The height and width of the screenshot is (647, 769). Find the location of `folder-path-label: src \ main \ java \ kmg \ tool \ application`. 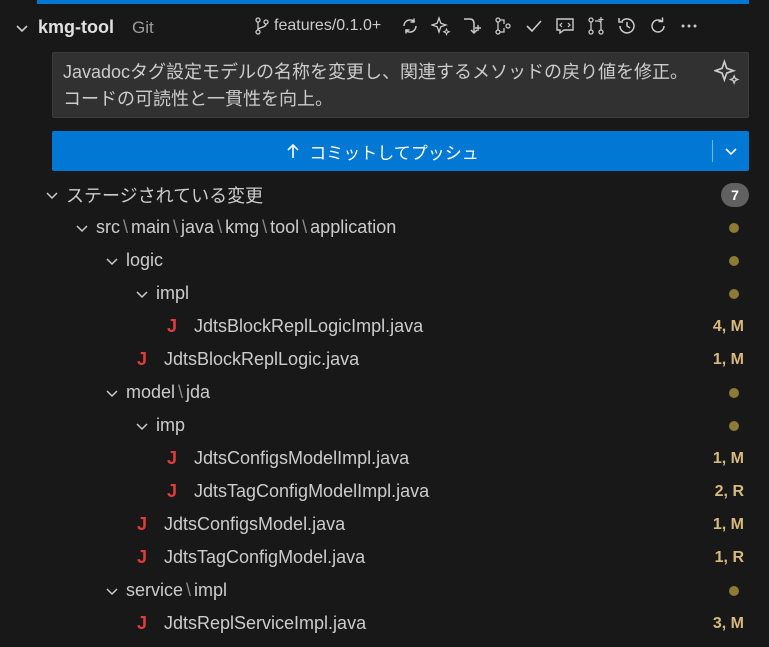

folder-path-label: src \ main \ java \ kmg \ tool \ application is located at coordinates (246, 227).